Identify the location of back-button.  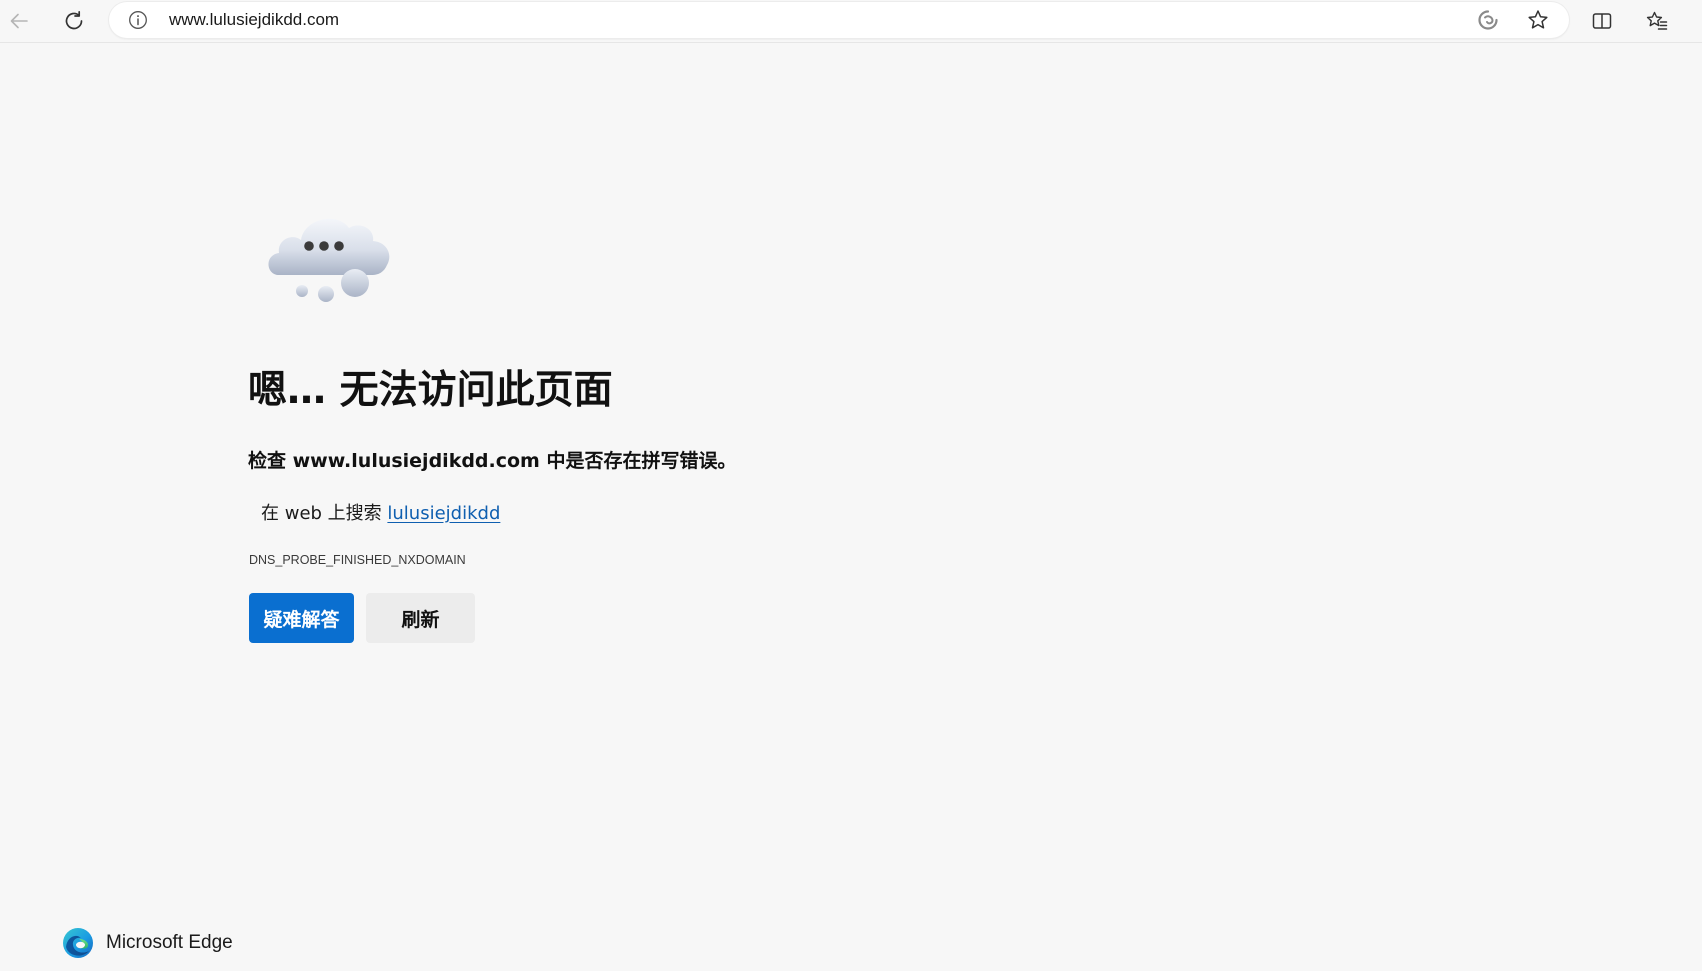
(19, 21).